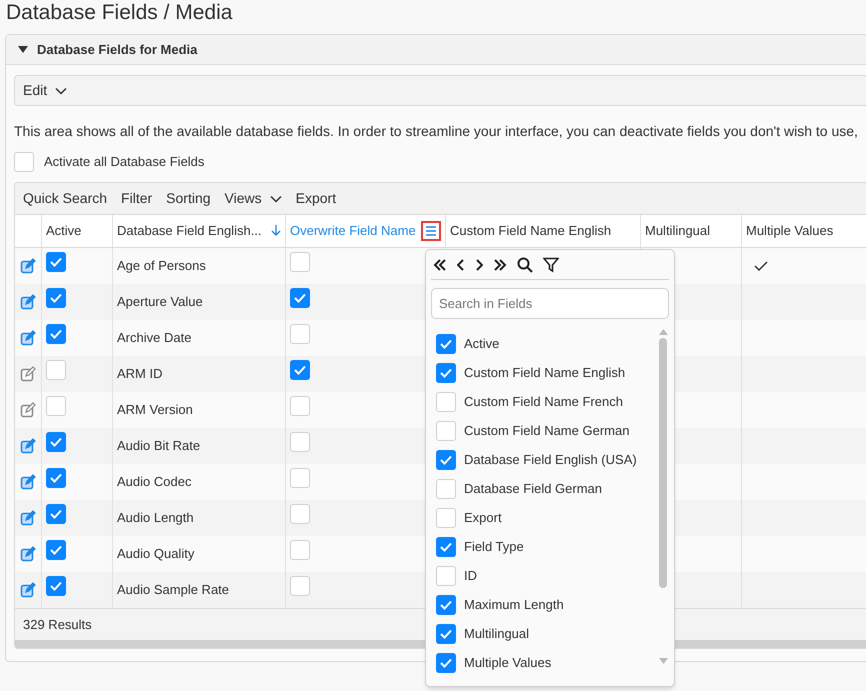 The image size is (866, 691). What do you see at coordinates (500, 265) in the screenshot?
I see `last-icon` at bounding box center [500, 265].